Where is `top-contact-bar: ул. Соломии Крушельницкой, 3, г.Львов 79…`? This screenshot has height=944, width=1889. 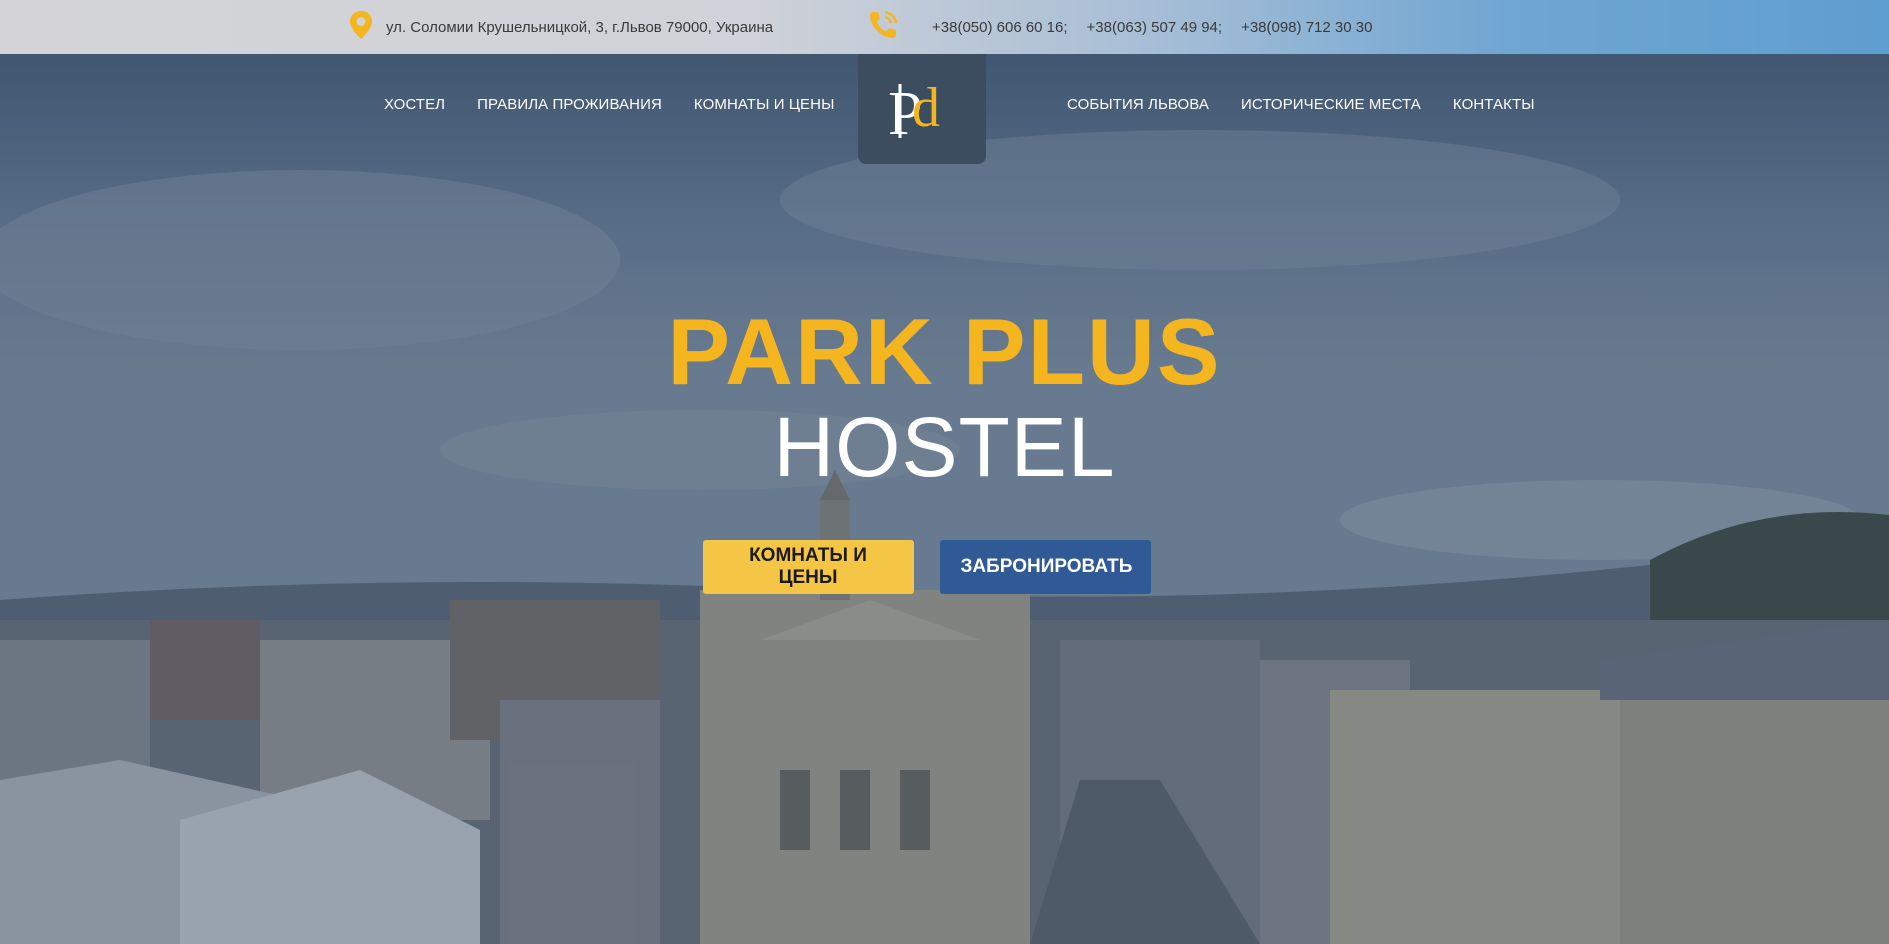
top-contact-bar: ул. Соломии Крушельницкой, 3, г.Львов 79… is located at coordinates (944, 27).